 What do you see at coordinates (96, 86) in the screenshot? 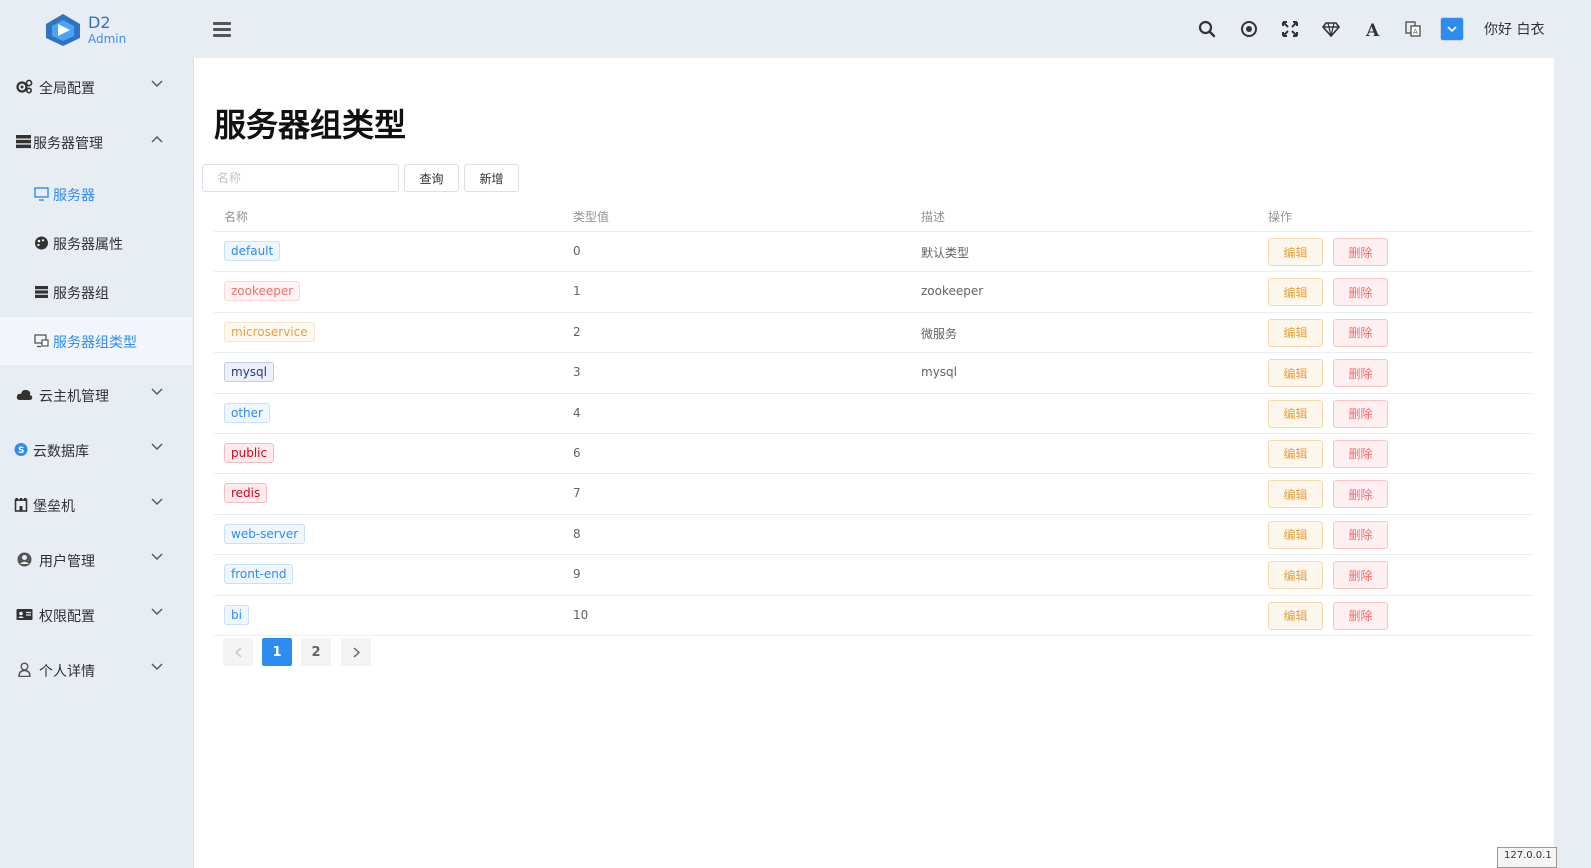
I see `sidebar-item-global-config: 全局配置` at bounding box center [96, 86].